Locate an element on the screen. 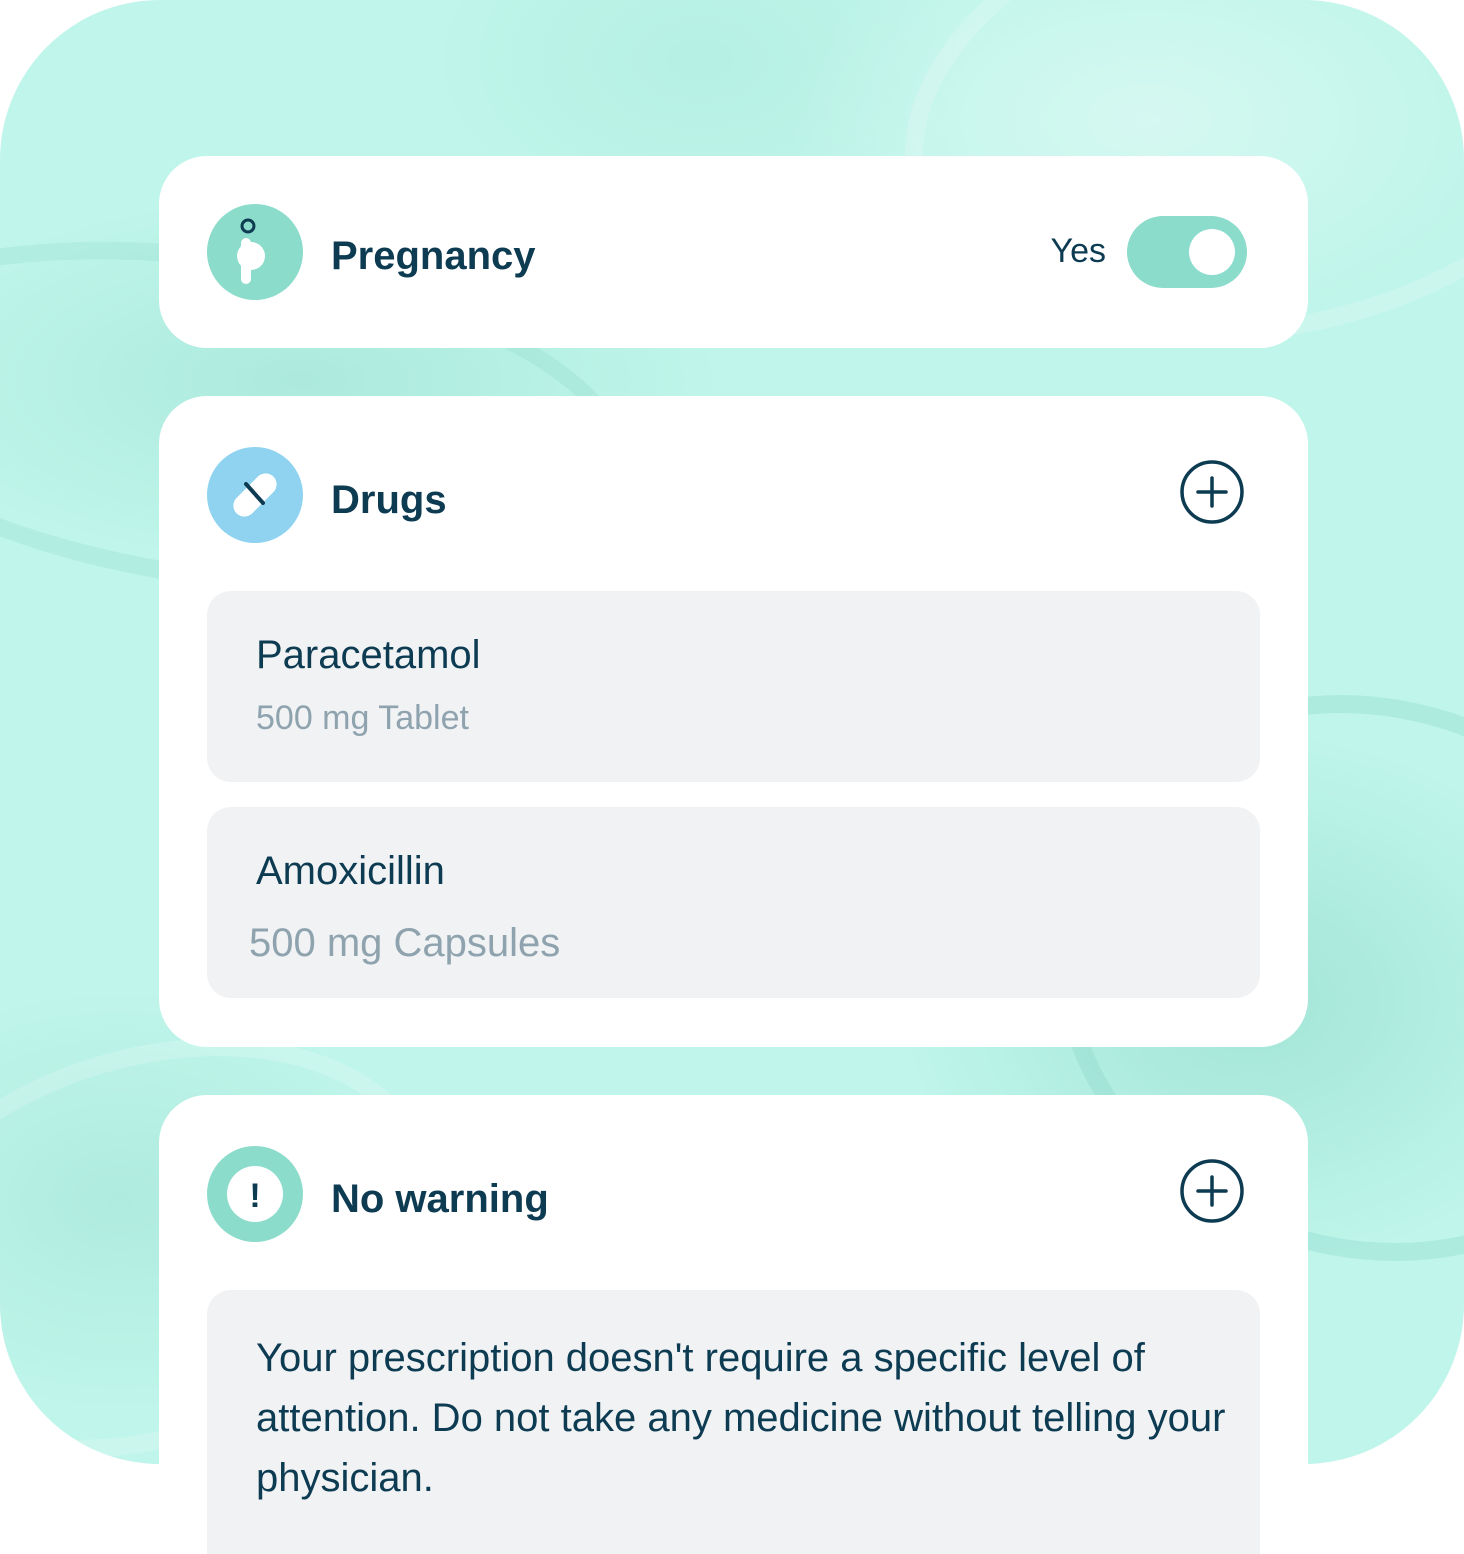 The width and height of the screenshot is (1464, 1554). add-drug-button is located at coordinates (1212, 492).